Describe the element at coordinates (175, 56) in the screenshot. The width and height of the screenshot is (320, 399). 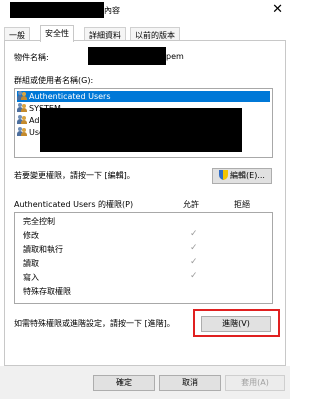
I see `object-name-value: pem` at that location.